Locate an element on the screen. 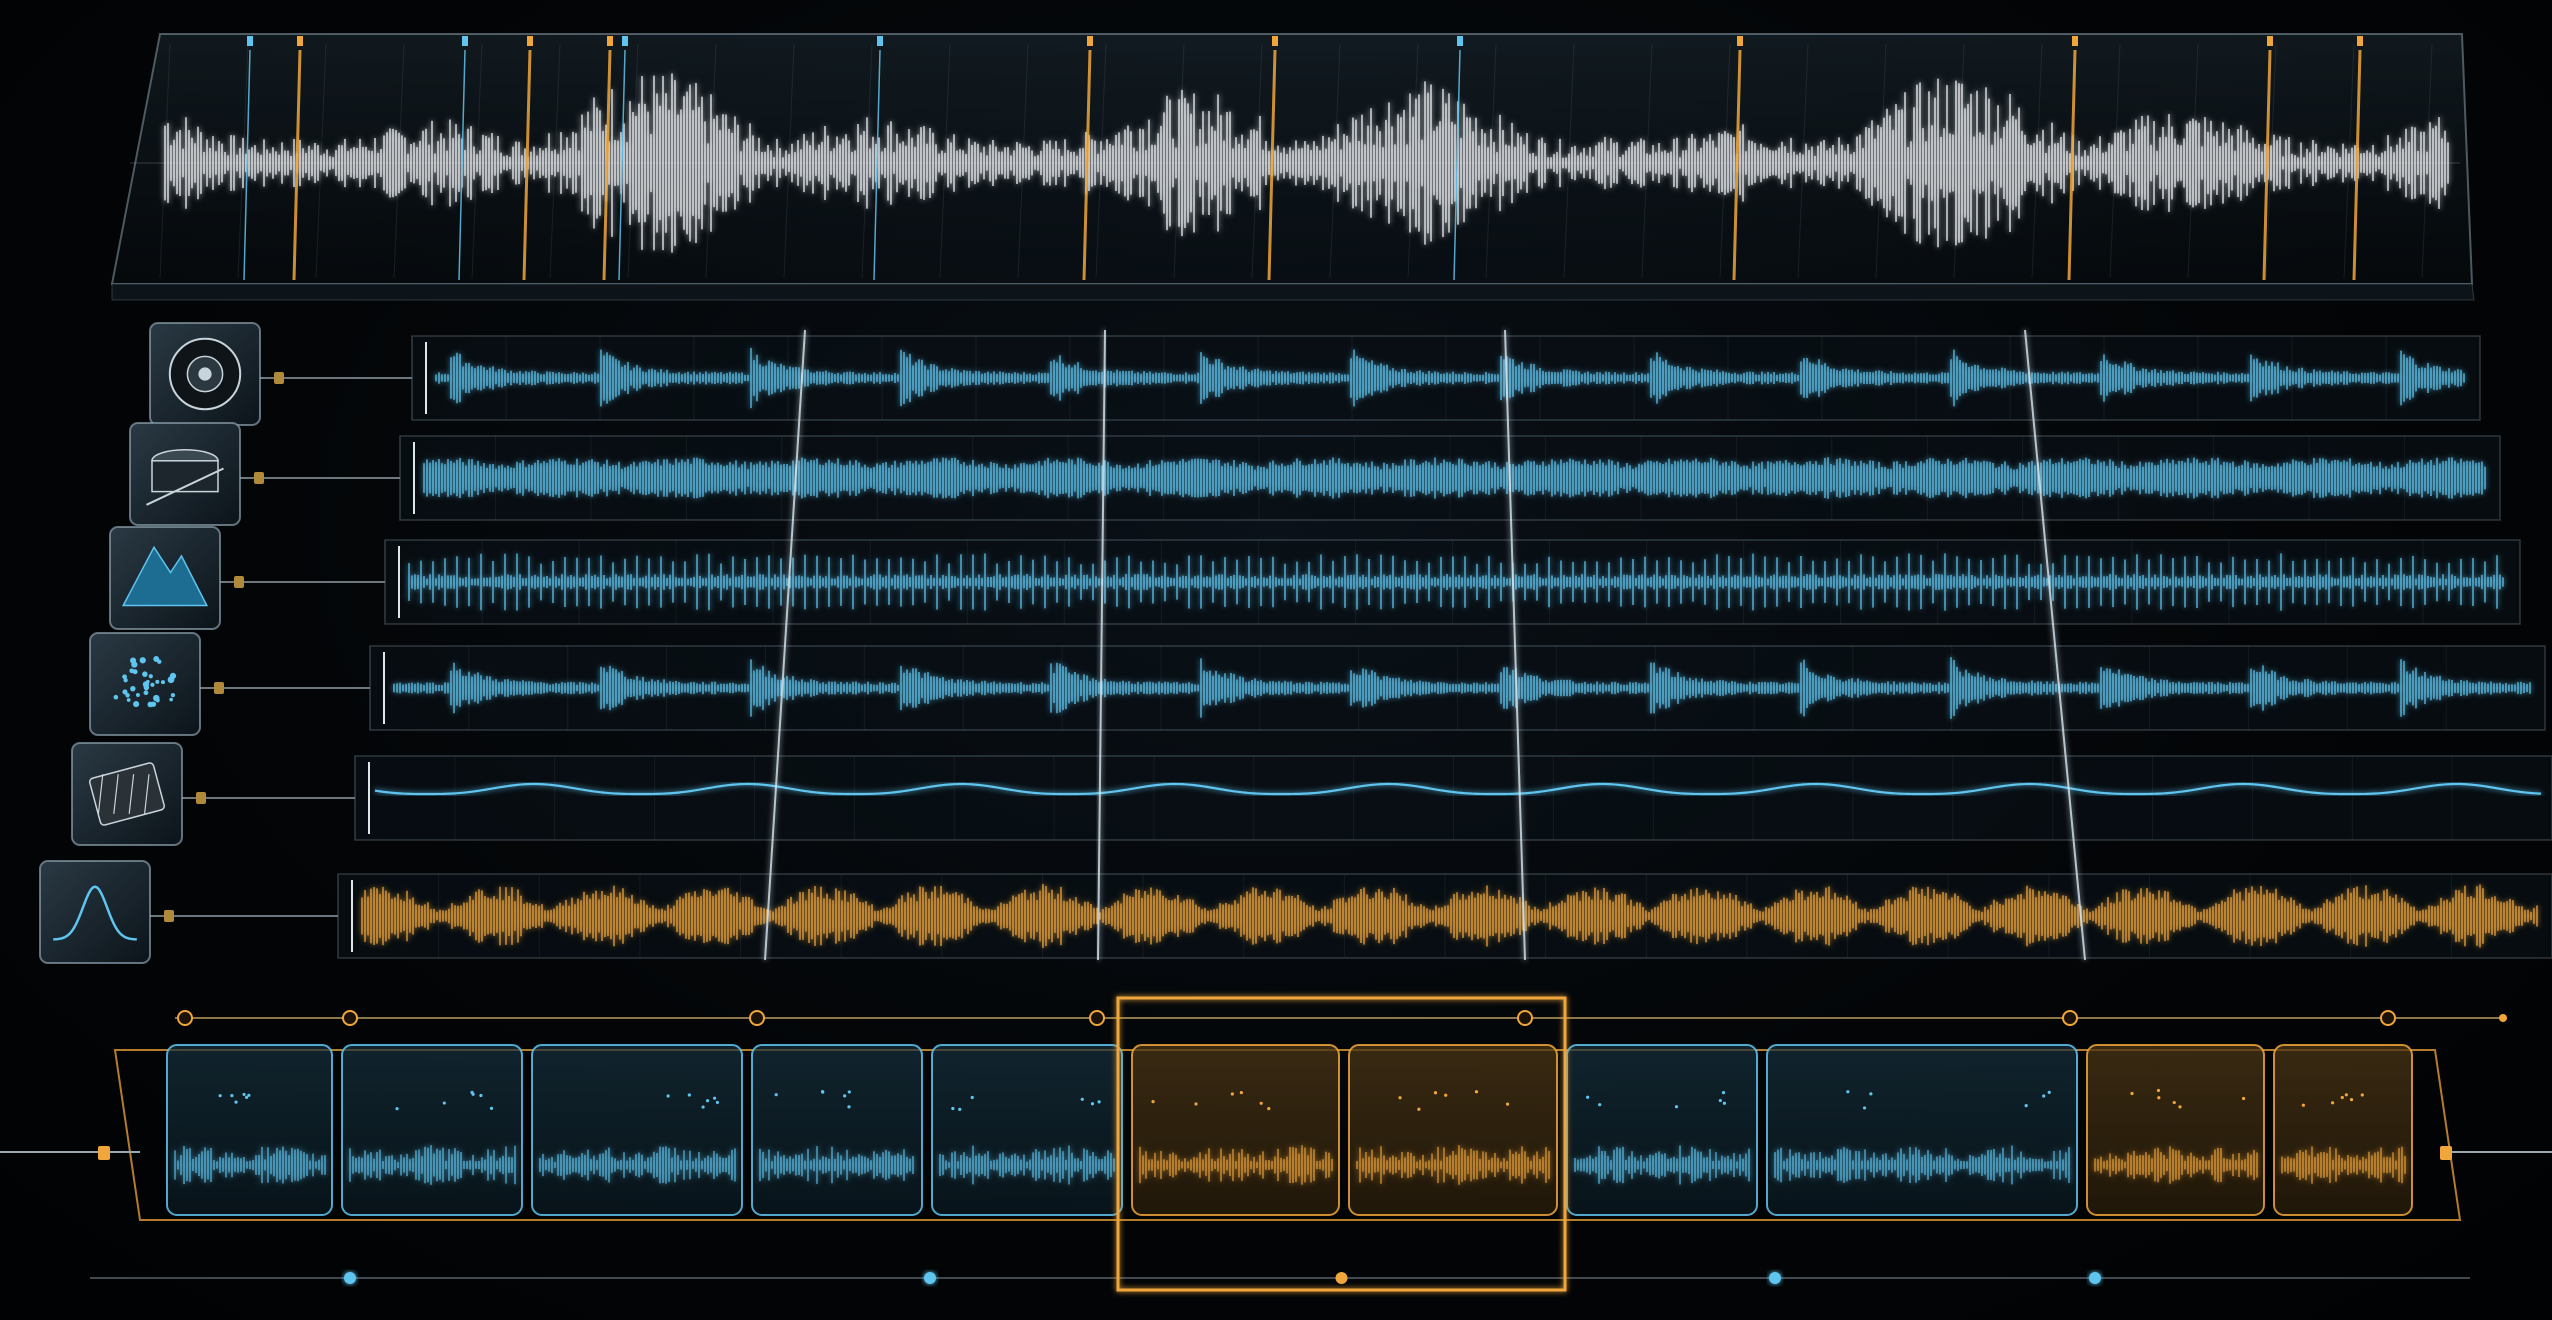 The image size is (2552, 1320). track-particles is located at coordinates (1317, 684).